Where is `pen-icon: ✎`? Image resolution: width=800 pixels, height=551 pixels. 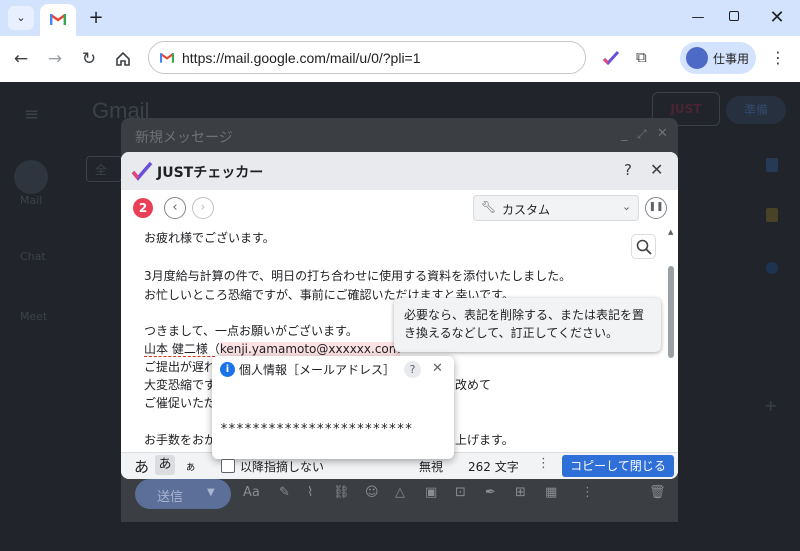 pen-icon: ✎ is located at coordinates (284, 492).